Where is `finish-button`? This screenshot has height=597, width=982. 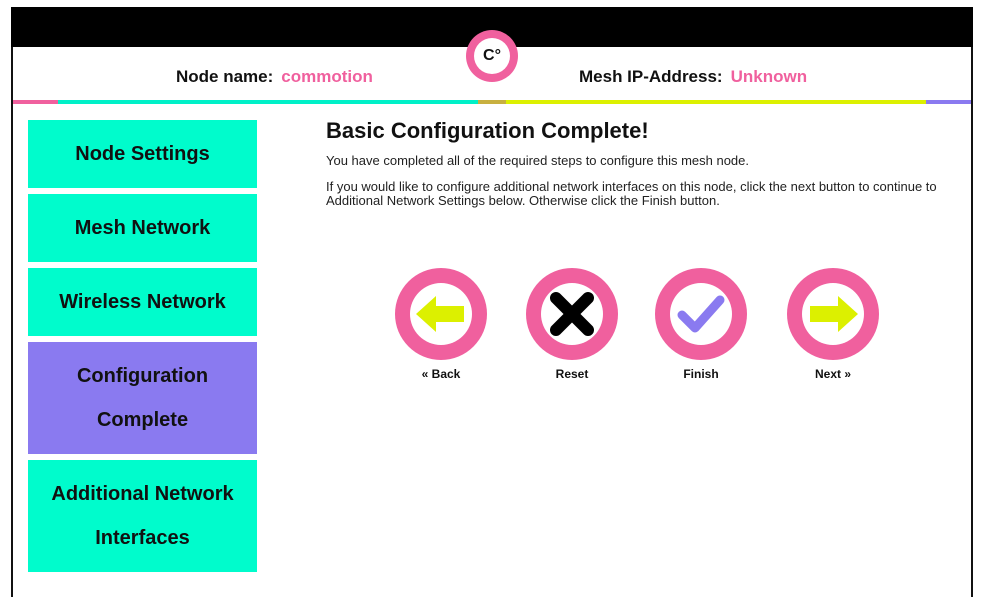 finish-button is located at coordinates (701, 314).